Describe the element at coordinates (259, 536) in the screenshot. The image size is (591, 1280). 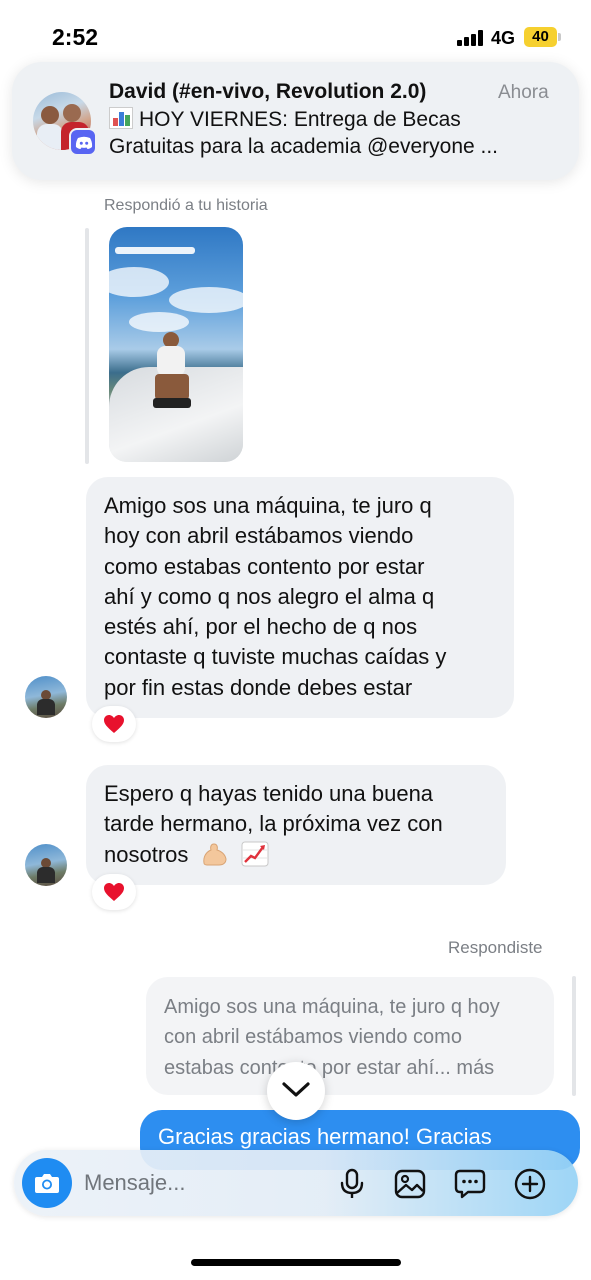
I see `message-line: hoy con abril estábamos viendo` at that location.